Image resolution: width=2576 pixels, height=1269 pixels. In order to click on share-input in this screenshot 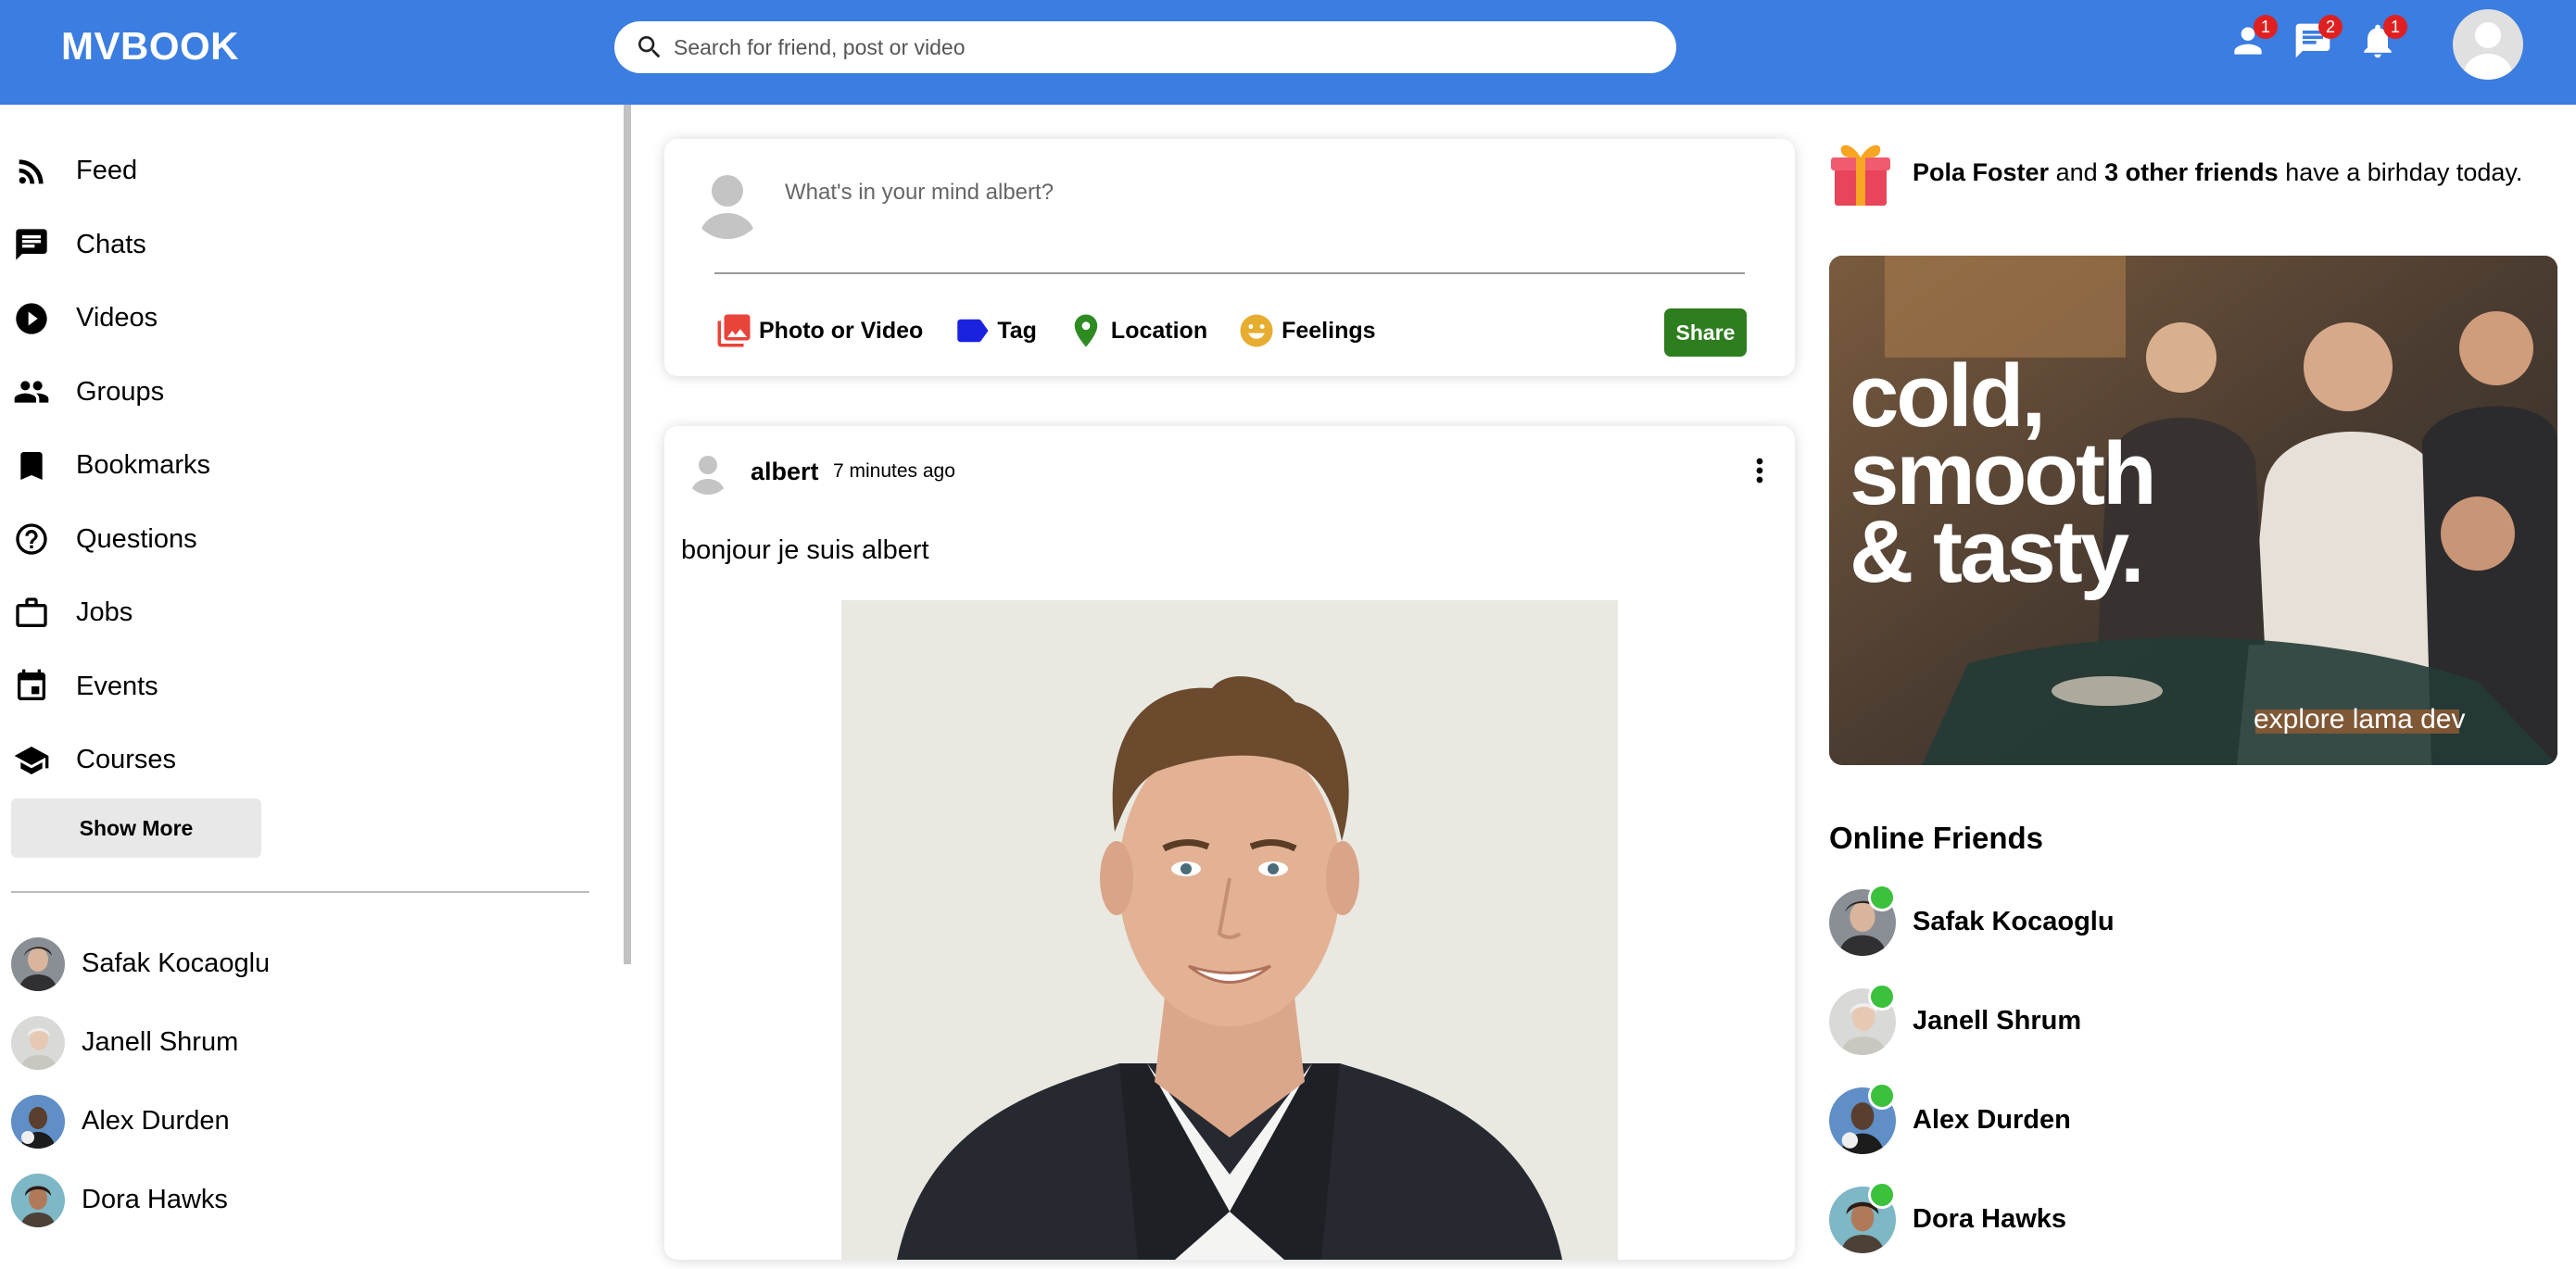, I will do `click(1155, 193)`.